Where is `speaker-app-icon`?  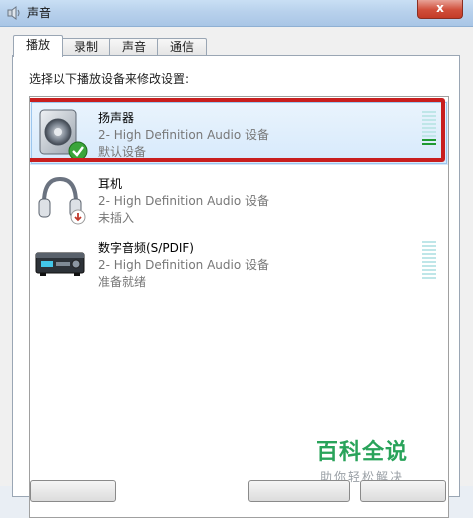 speaker-app-icon is located at coordinates (13, 13).